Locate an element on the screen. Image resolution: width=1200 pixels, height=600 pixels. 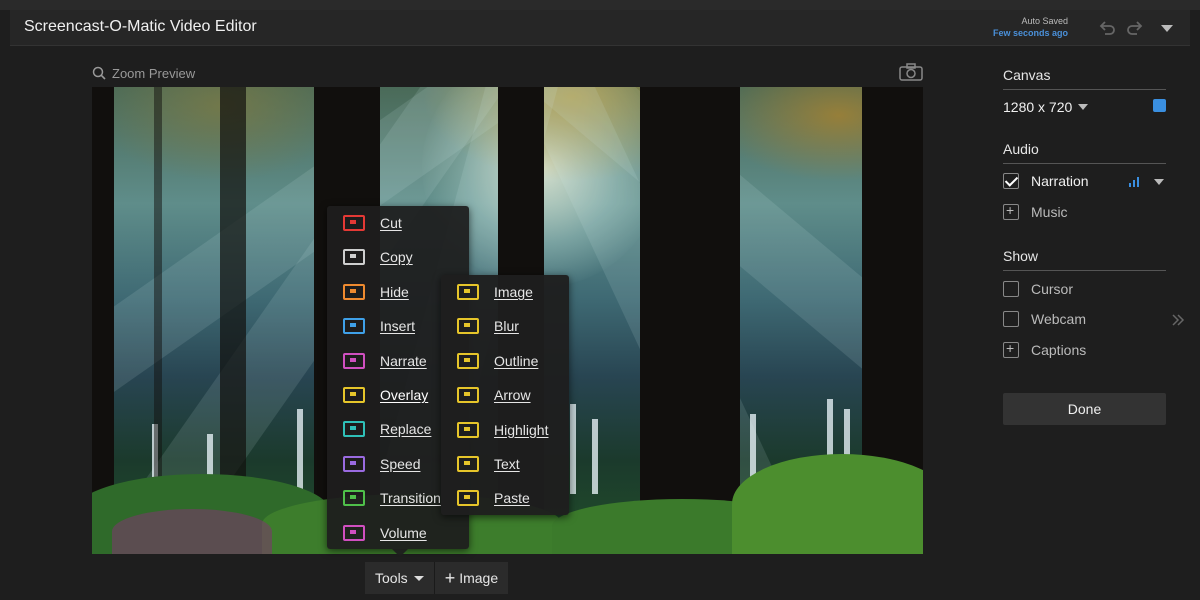
captions-row: Captions is located at coordinates (1045, 349).